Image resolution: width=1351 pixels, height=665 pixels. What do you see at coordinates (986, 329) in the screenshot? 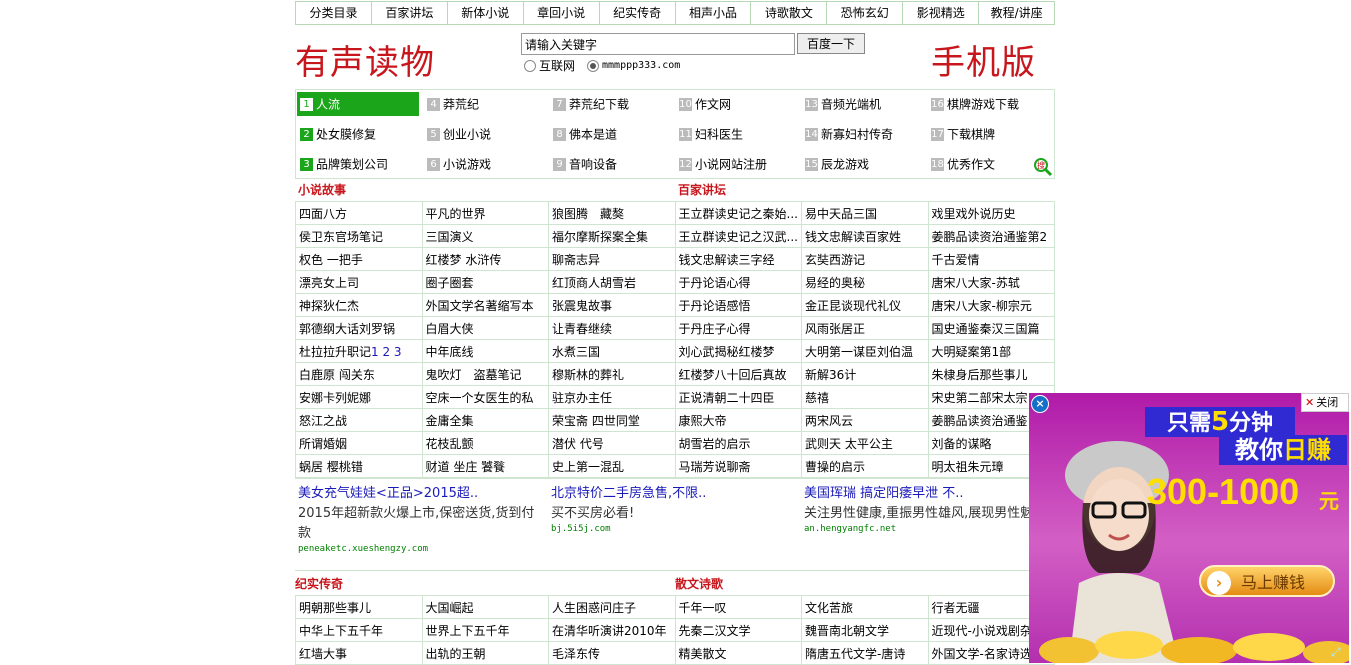
I see `list-link: 国史通鉴秦汉三国篇` at bounding box center [986, 329].